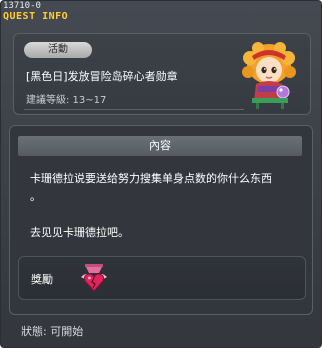 This screenshot has height=348, width=322. I want to click on description-line-2: 。, so click(35, 196).